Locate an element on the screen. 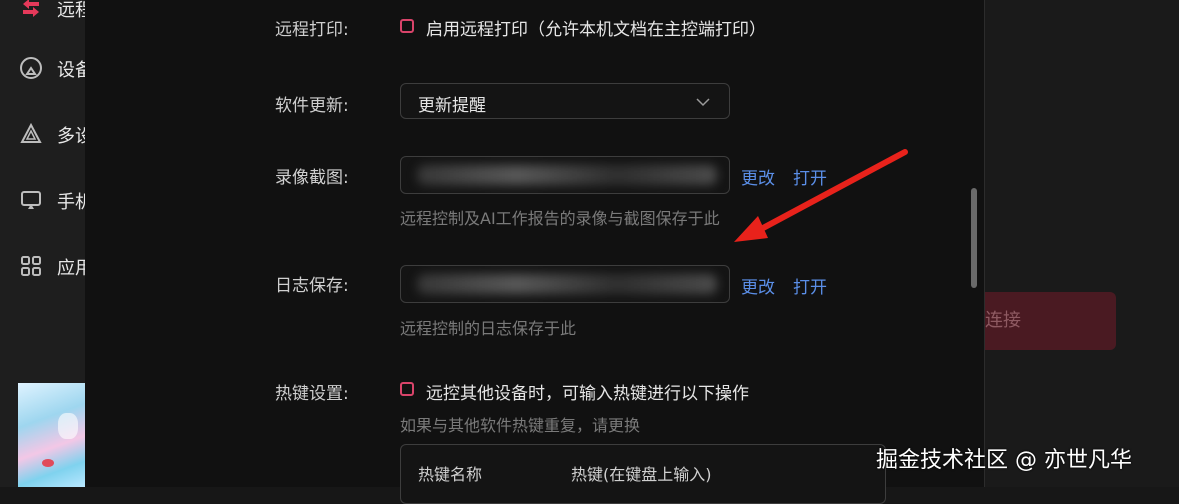 Image resolution: width=1179 pixels, height=504 pixels. remote-print-checkbox is located at coordinates (407, 26).